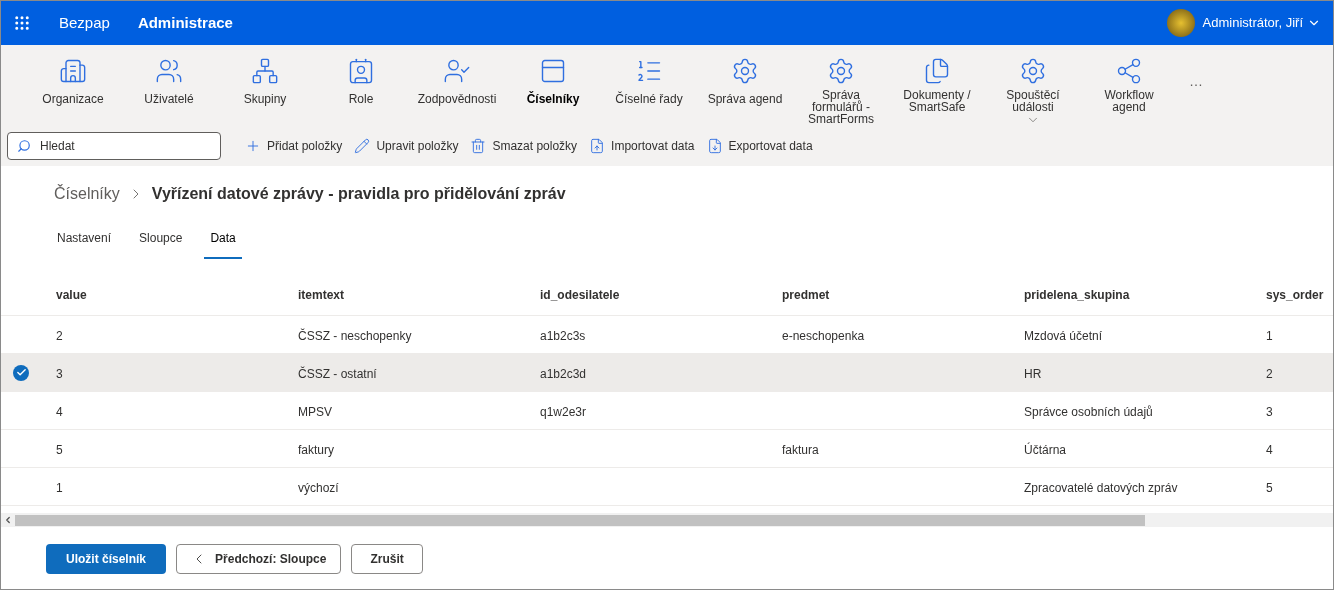  What do you see at coordinates (406, 146) in the screenshot?
I see `toolbar-button: Upravit položky` at bounding box center [406, 146].